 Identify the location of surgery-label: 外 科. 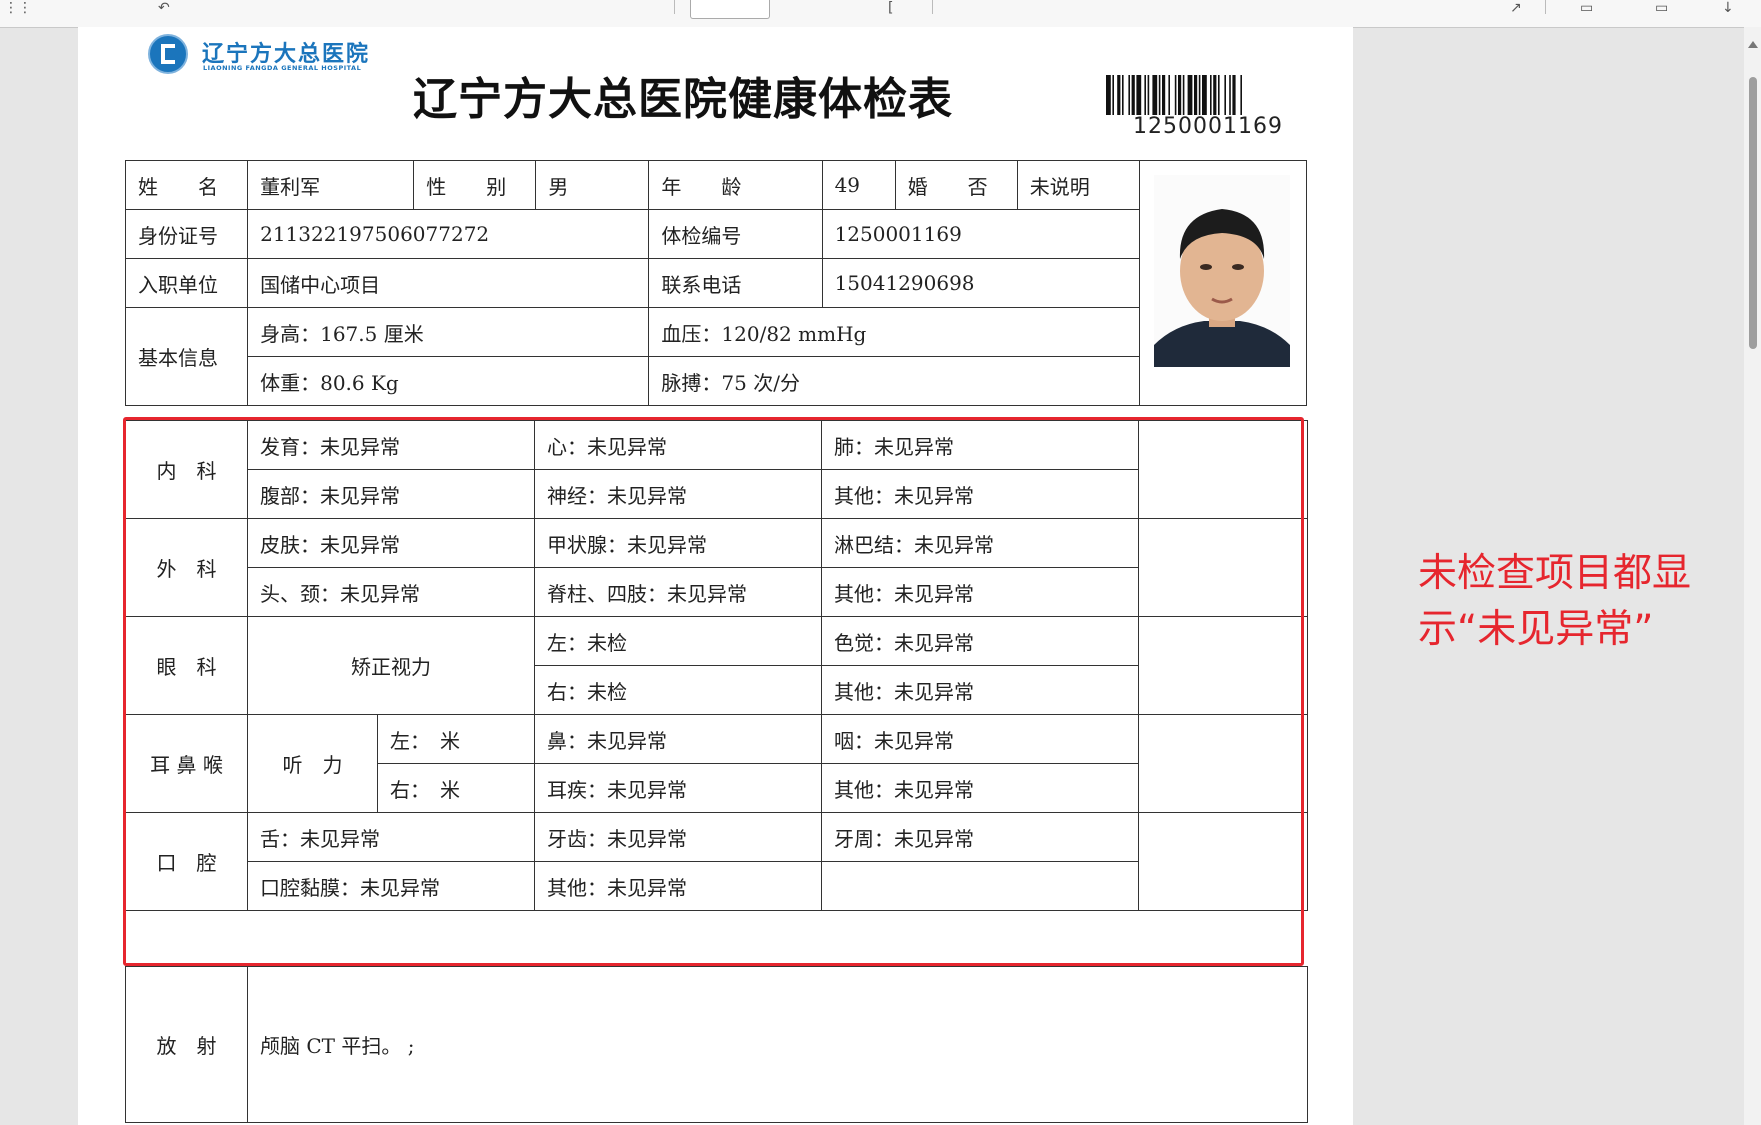
(186, 567).